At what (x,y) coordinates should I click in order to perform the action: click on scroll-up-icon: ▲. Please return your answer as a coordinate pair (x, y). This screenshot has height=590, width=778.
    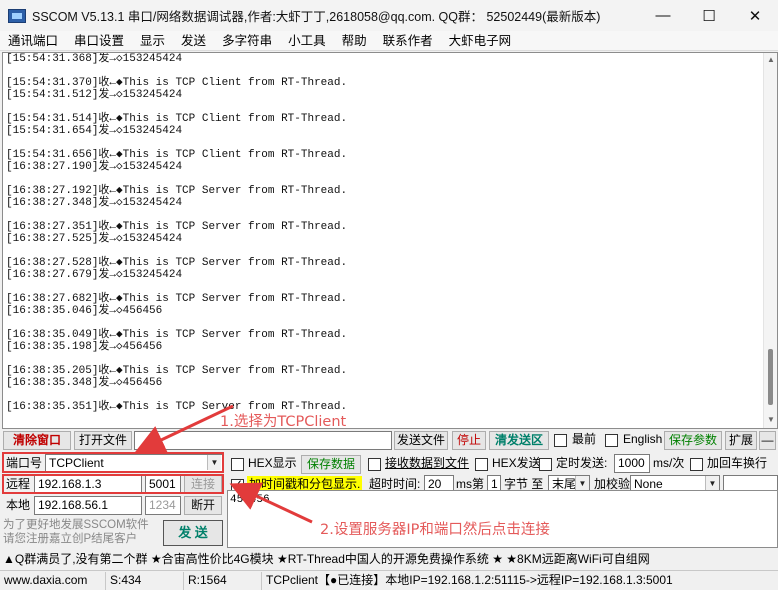
    Looking at the image, I should click on (771, 60).